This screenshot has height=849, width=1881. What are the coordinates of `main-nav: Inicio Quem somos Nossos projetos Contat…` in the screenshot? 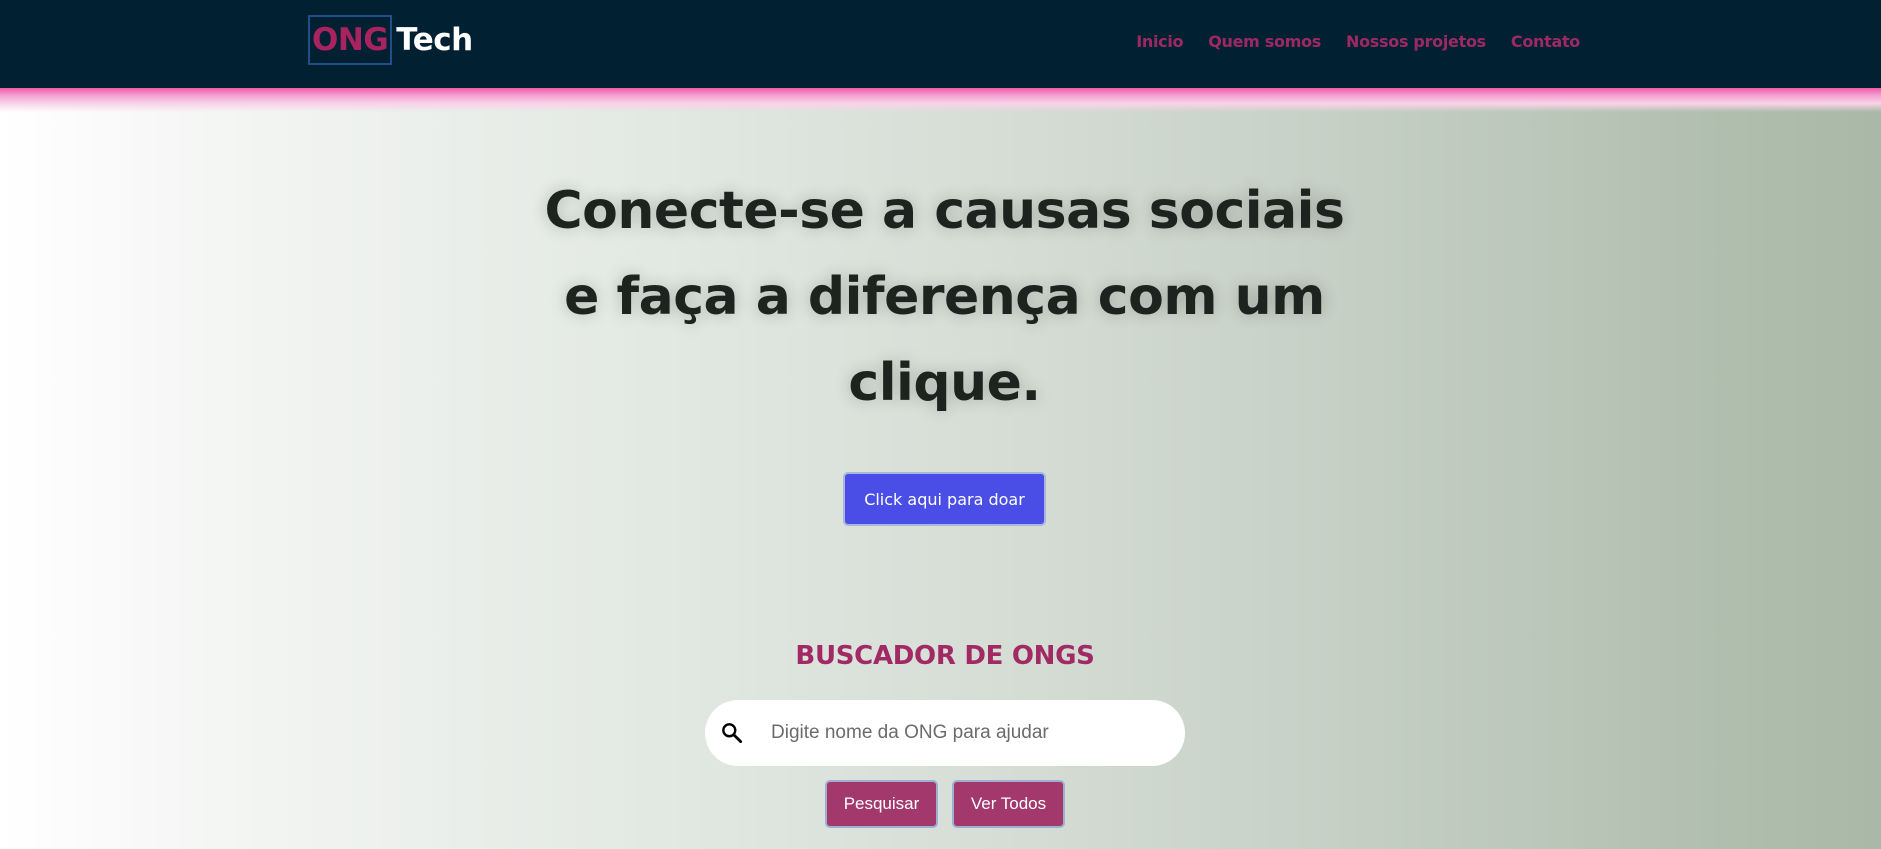 It's located at (1358, 42).